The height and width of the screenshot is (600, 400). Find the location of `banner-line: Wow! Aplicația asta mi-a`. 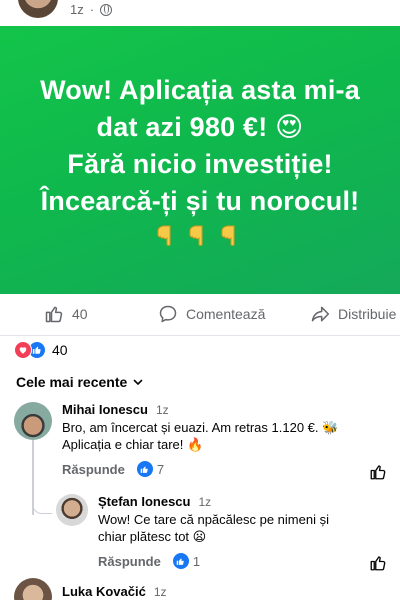

banner-line: Wow! Aplicația asta mi-a is located at coordinates (200, 90).